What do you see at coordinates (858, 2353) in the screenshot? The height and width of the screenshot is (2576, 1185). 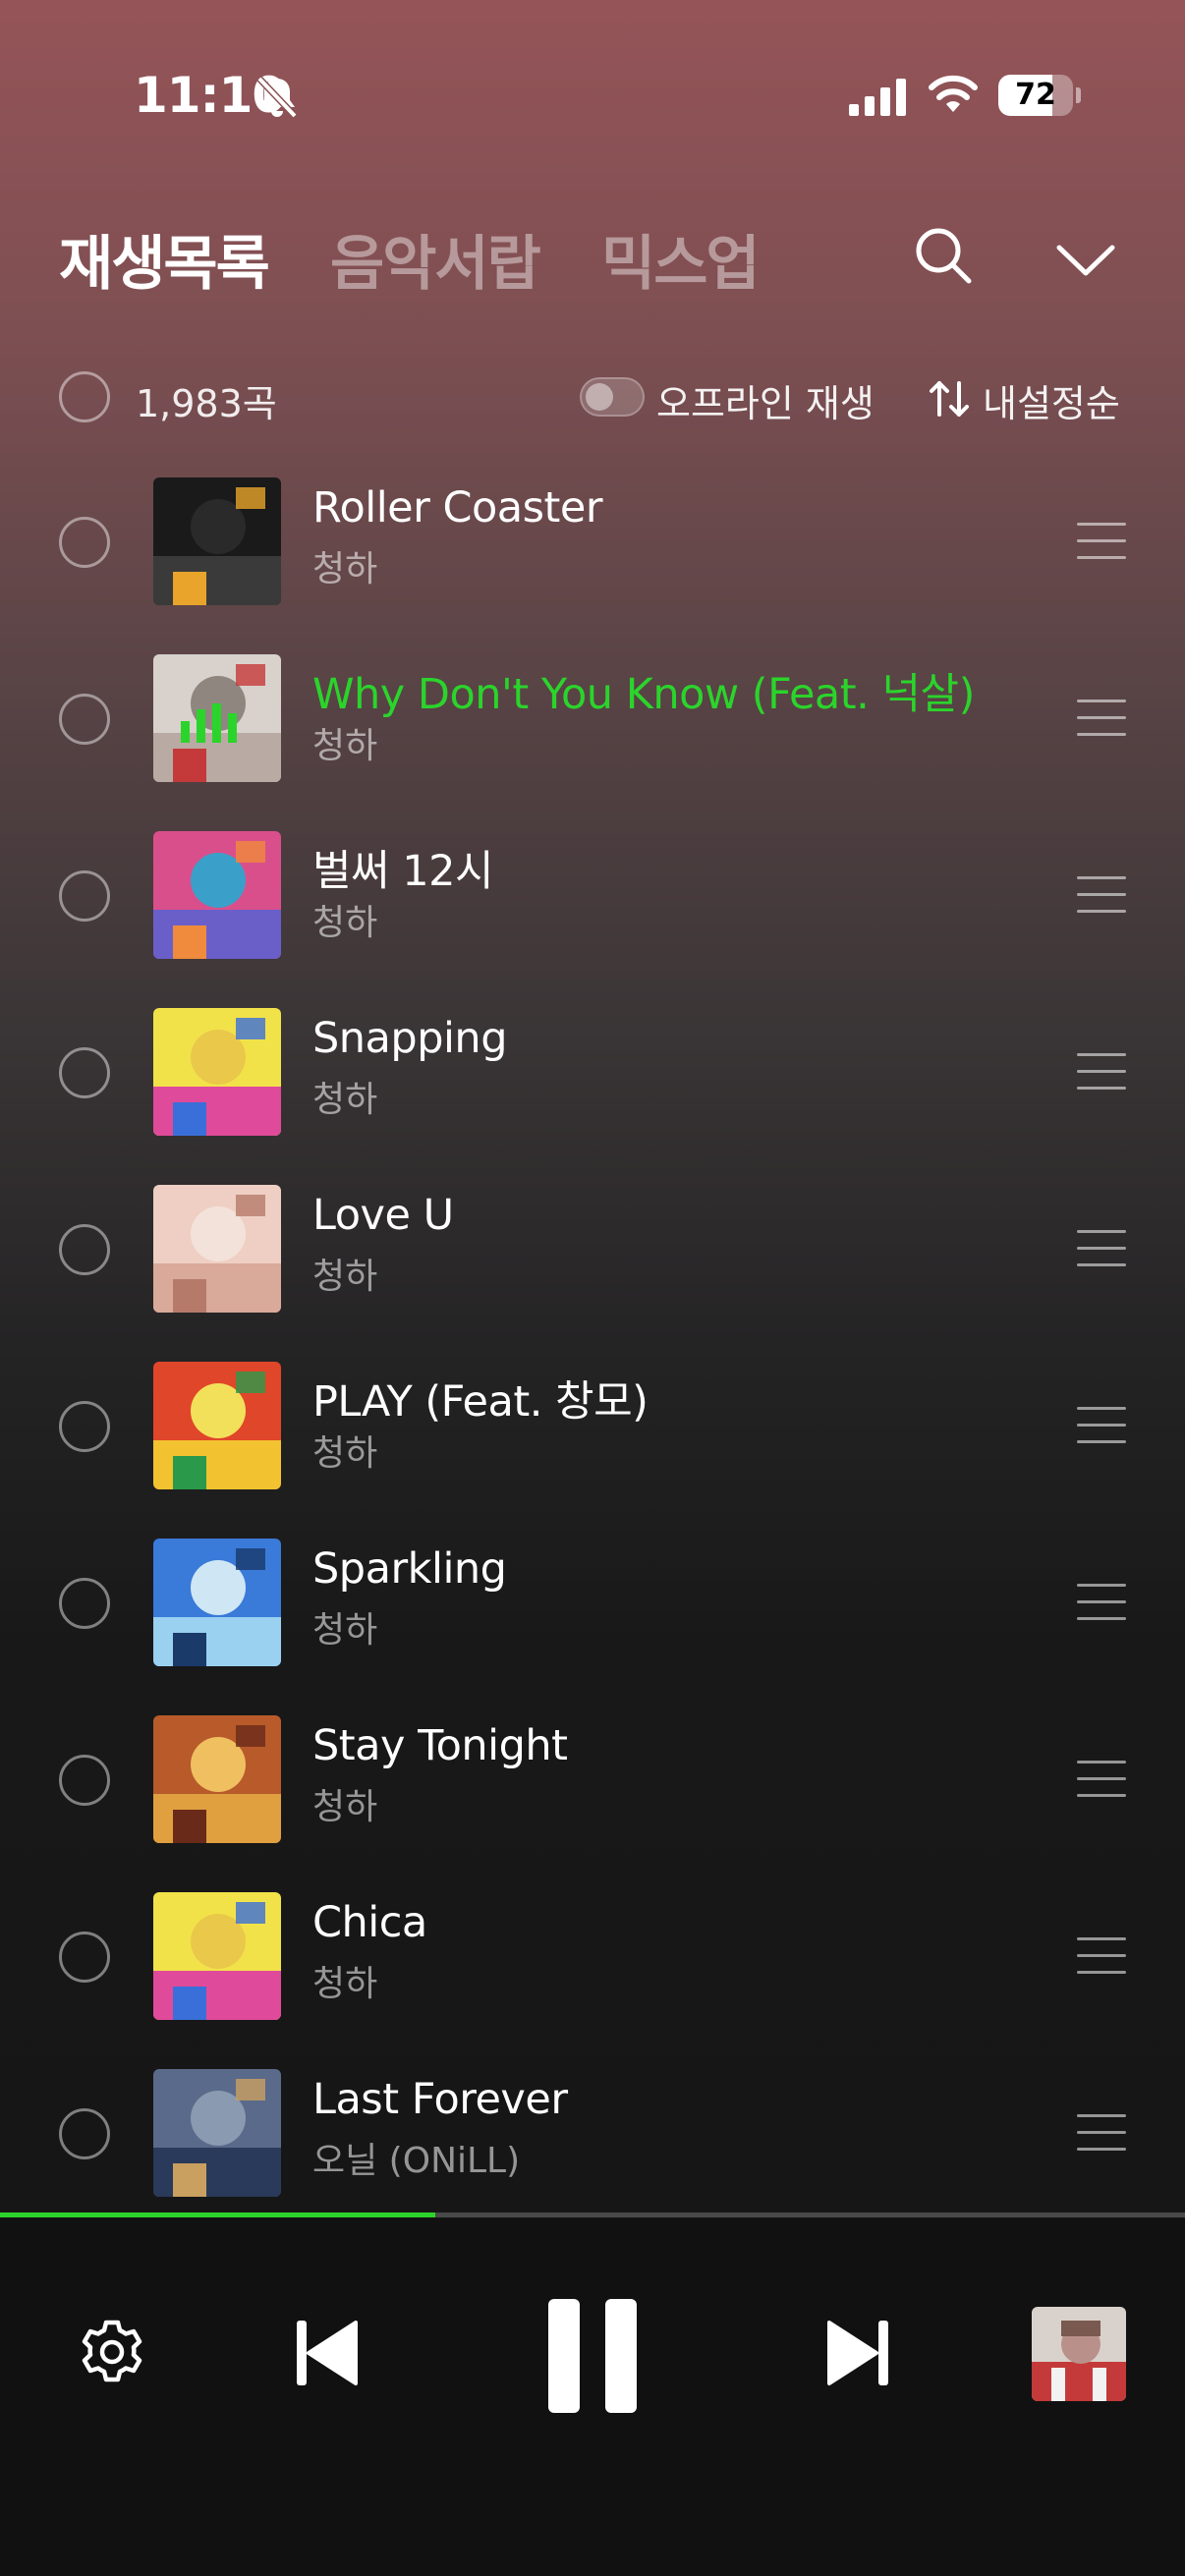 I see `next-track-icon` at bounding box center [858, 2353].